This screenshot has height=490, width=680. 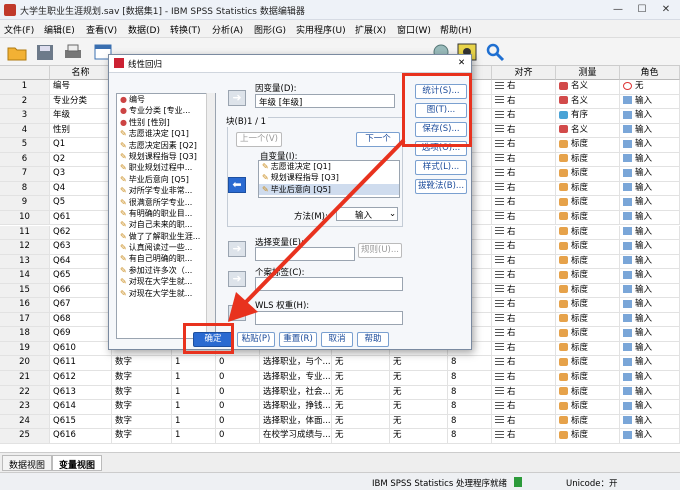 What do you see at coordinates (185, 29) in the screenshot?
I see `menu-transform: 转换(T)` at bounding box center [185, 29].